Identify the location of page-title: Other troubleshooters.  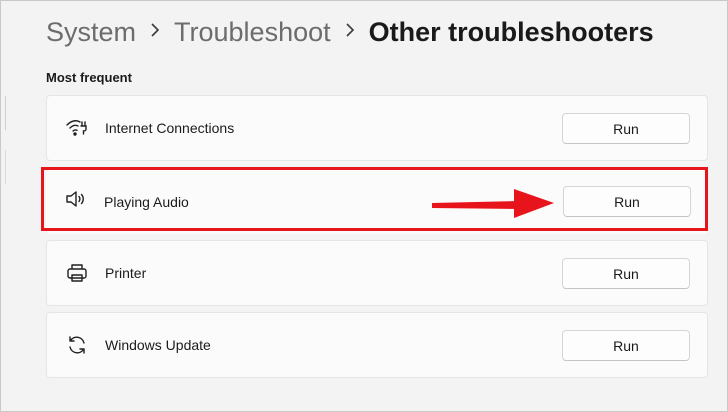
(511, 31).